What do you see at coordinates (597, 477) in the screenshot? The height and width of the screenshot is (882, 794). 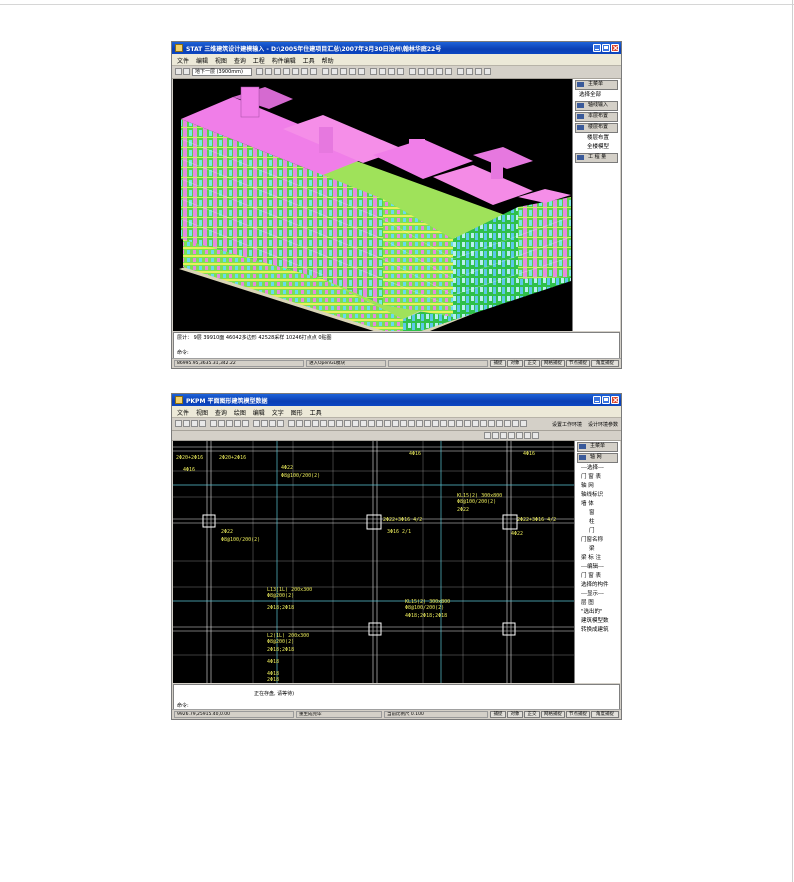 I see `door-window-table-item: 门 窗 表` at bounding box center [597, 477].